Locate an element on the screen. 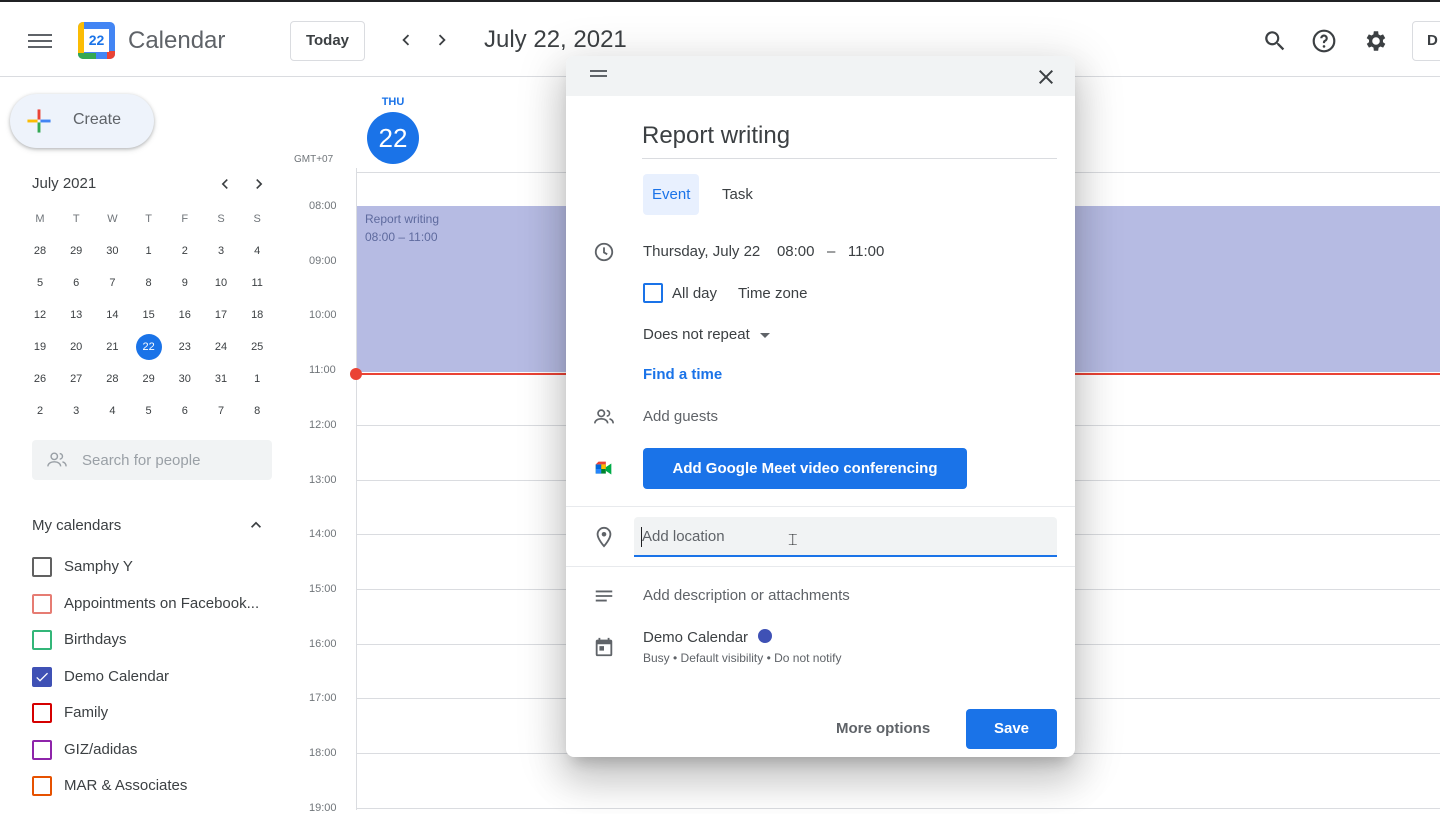 This screenshot has height=814, width=1440. search-icon is located at coordinates (1275, 41).